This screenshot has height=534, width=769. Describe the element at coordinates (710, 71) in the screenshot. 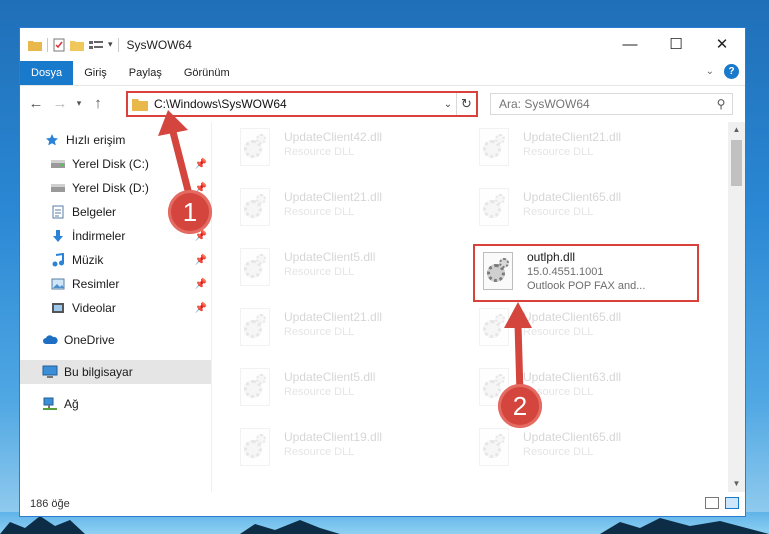

I see `expand-ribbon-icon: ⌄` at that location.